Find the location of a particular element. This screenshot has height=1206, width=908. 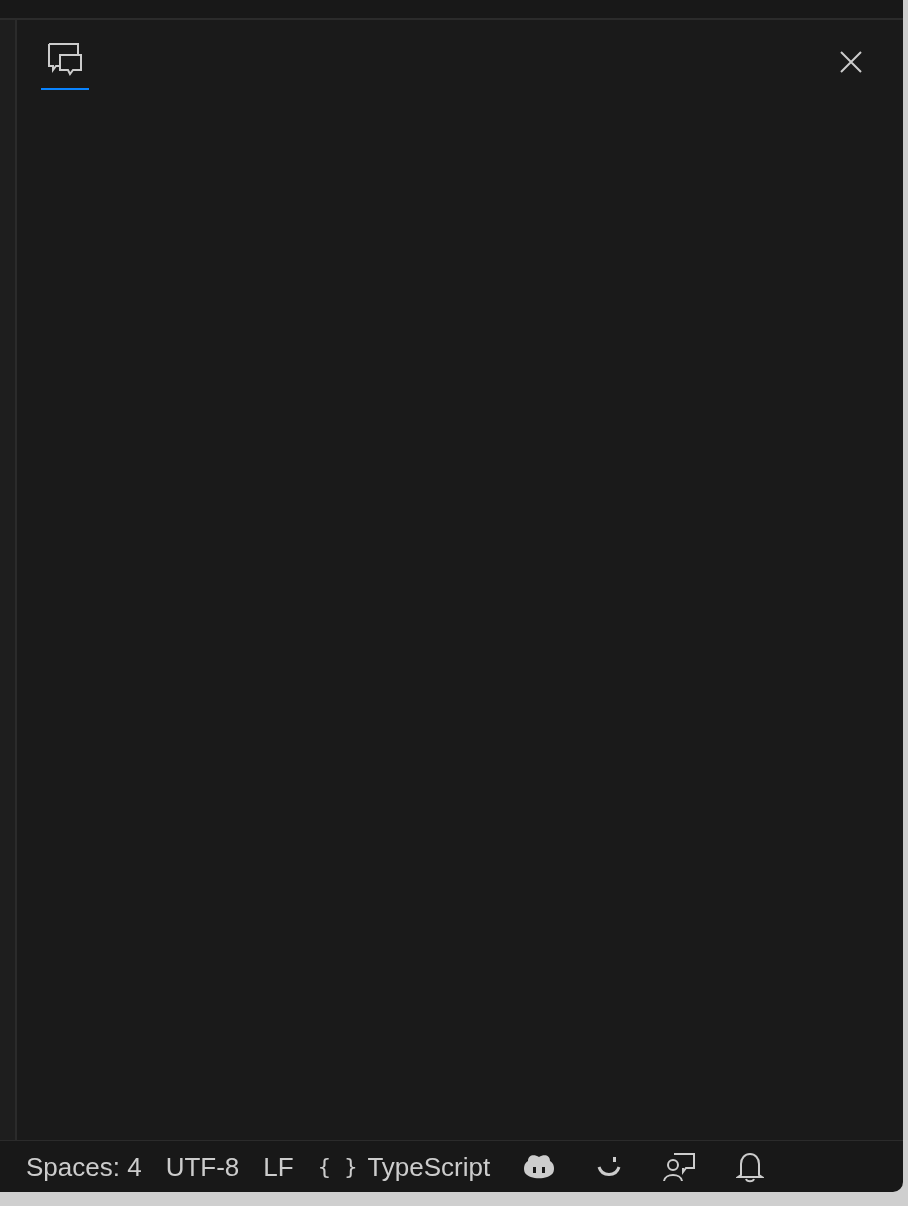

close-button is located at coordinates (851, 62).